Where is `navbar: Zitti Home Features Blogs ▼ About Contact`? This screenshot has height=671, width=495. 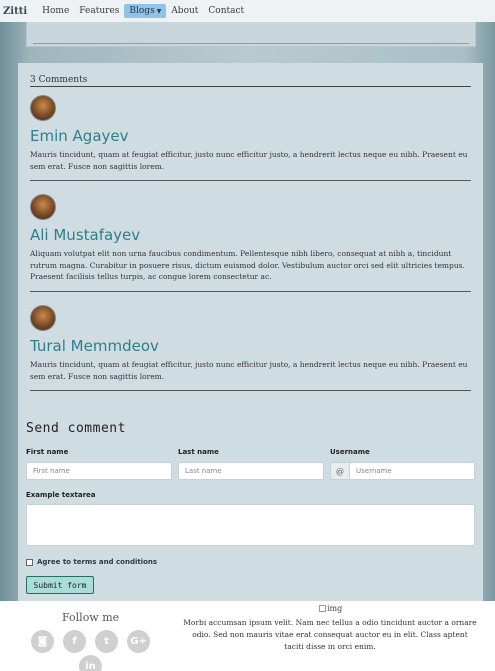 navbar: Zitti Home Features Blogs ▼ About Contact is located at coordinates (247, 11).